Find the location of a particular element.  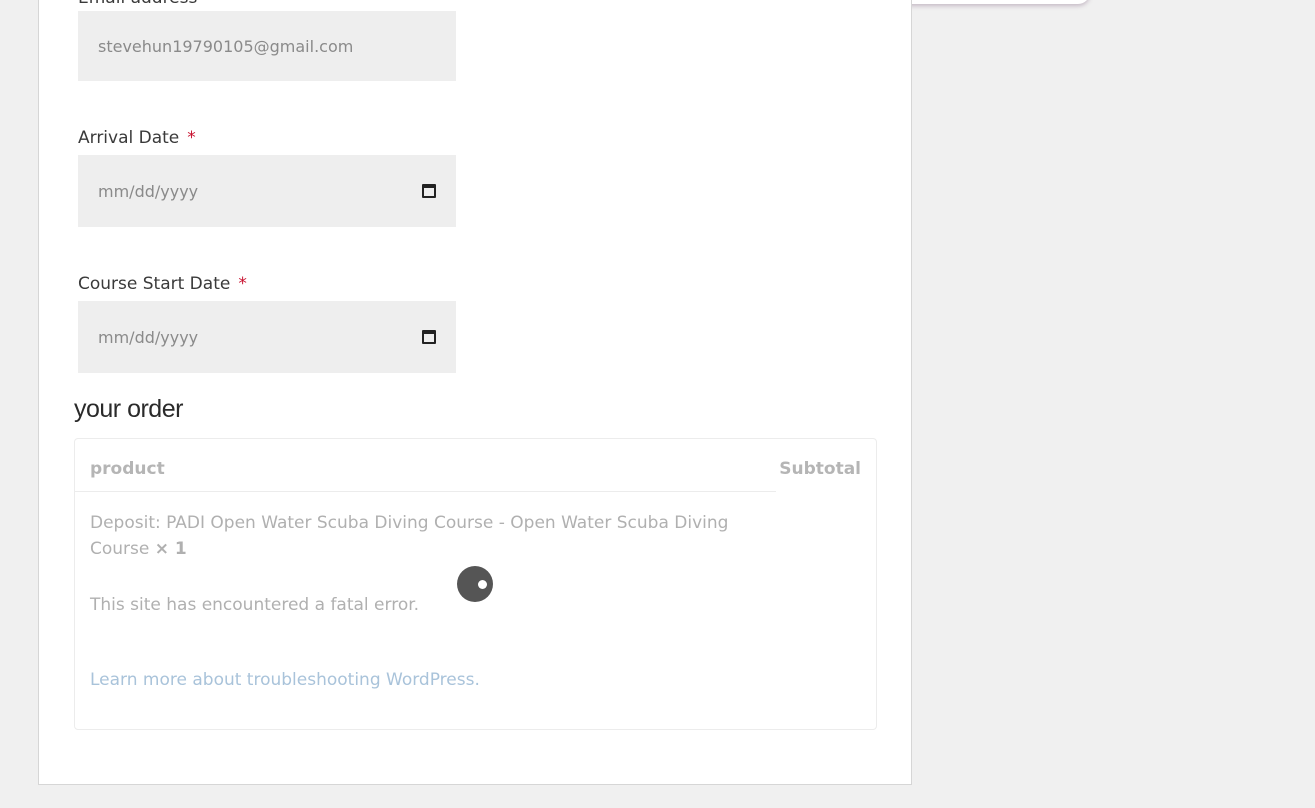

order-section-title: your order is located at coordinates (128, 409).